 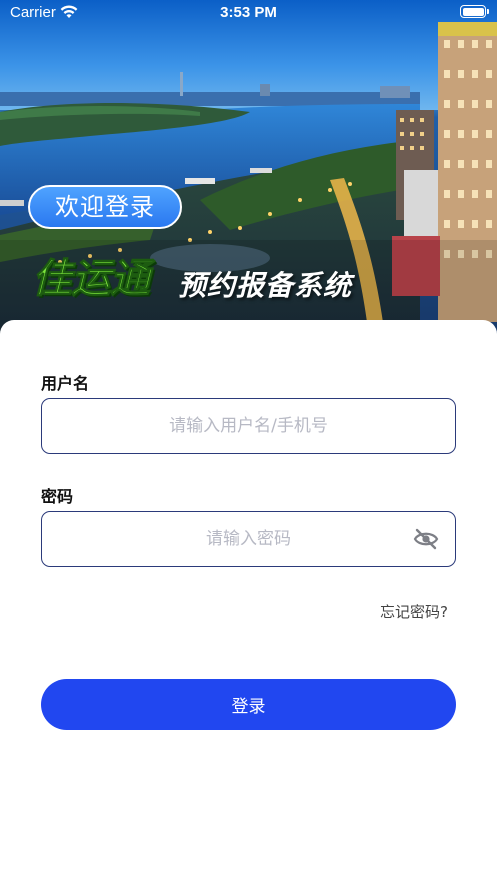 What do you see at coordinates (473, 11) in the screenshot?
I see `battery-icon` at bounding box center [473, 11].